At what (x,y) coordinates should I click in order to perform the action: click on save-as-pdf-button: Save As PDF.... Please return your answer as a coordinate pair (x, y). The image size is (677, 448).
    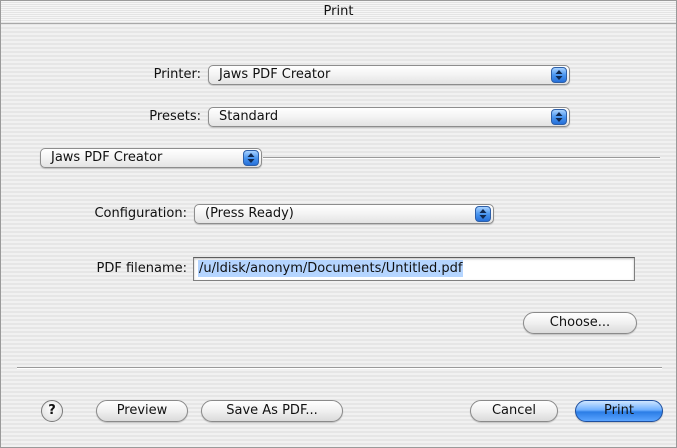
    Looking at the image, I should click on (272, 411).